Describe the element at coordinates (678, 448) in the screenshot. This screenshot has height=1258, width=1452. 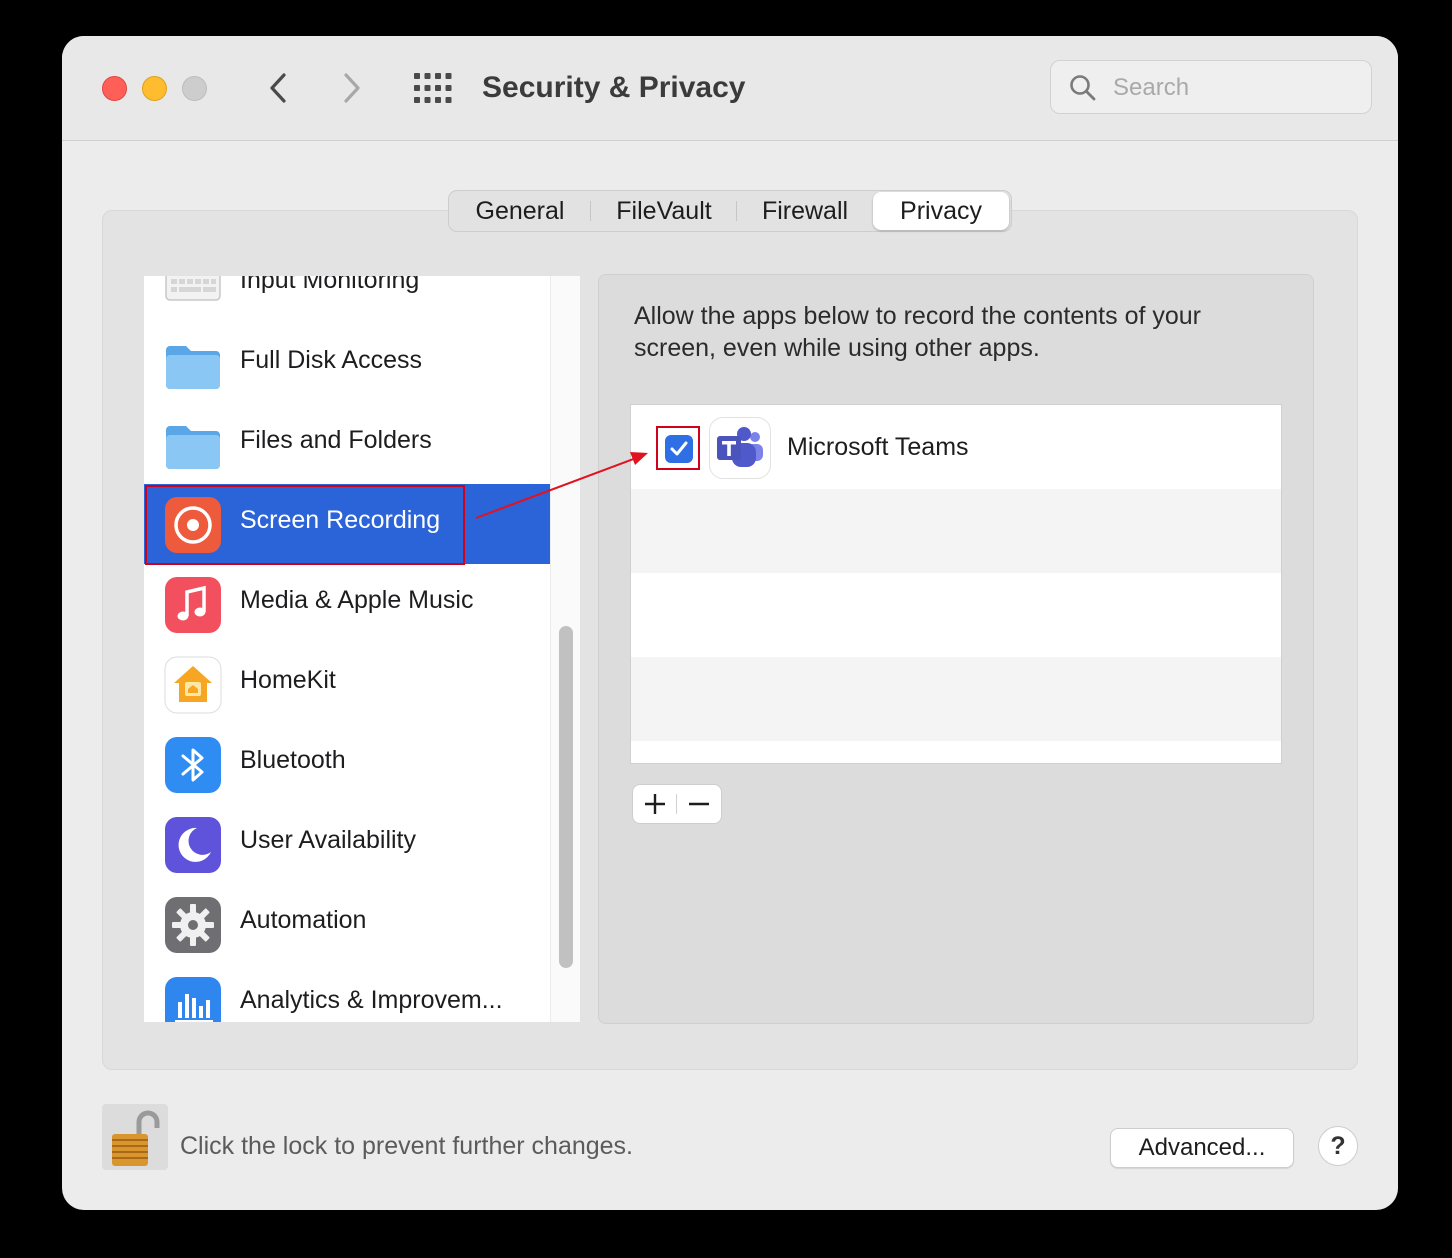
I see `annotation-highlight-checkbox` at that location.